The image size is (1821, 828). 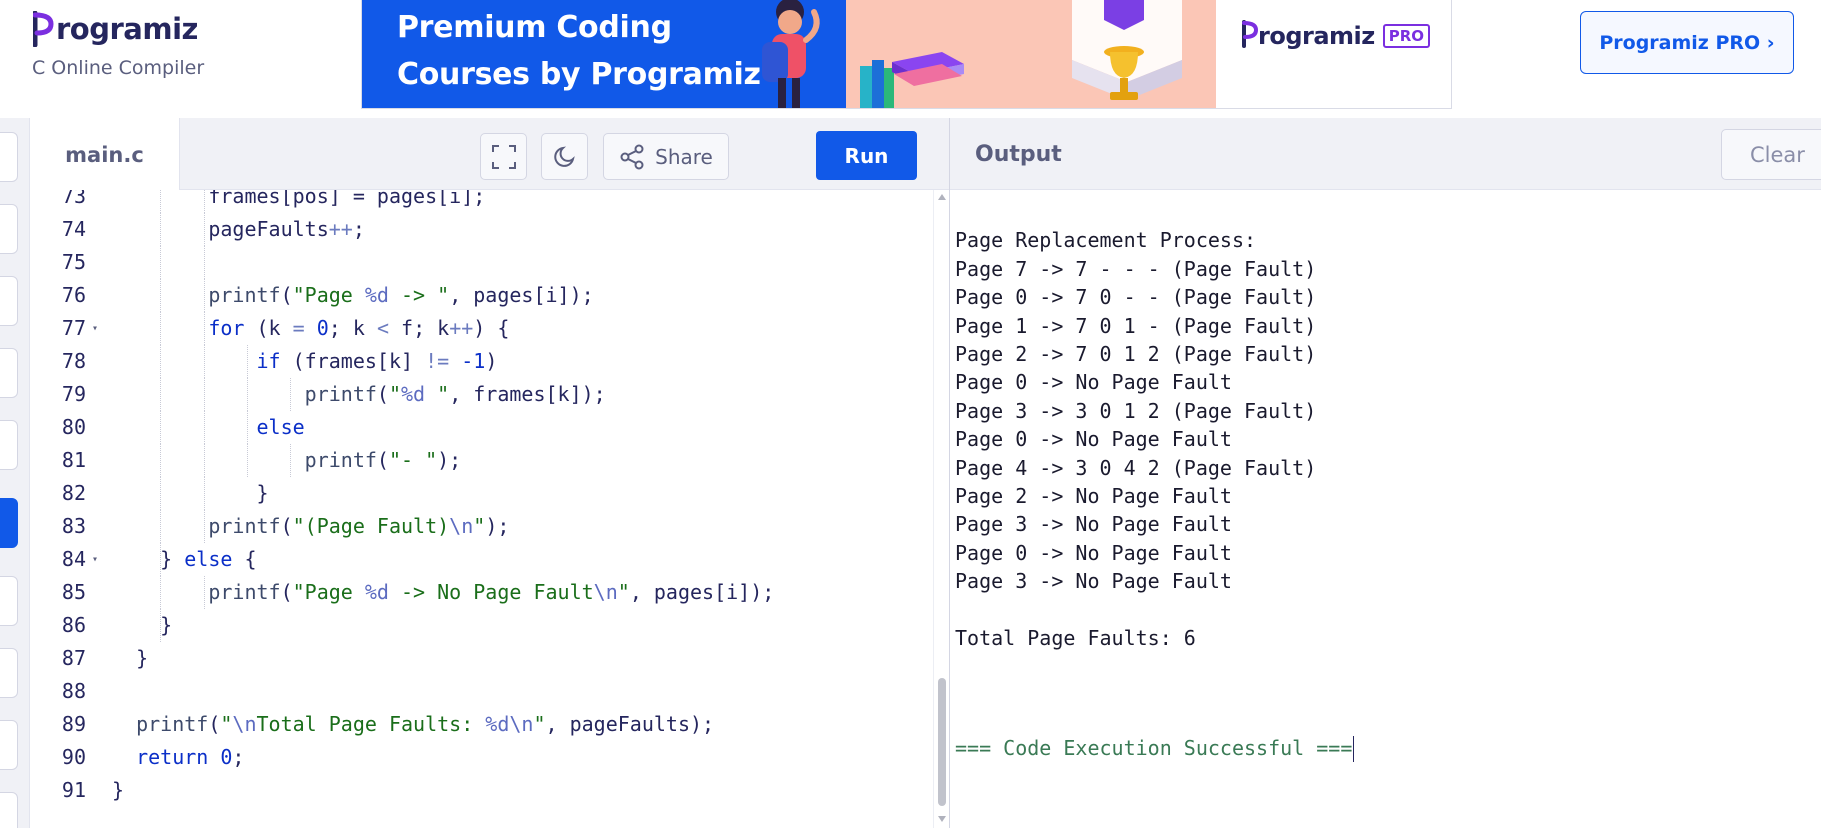 I want to click on code-line: 78 if (frames[k] != -1), so click(x=485, y=361).